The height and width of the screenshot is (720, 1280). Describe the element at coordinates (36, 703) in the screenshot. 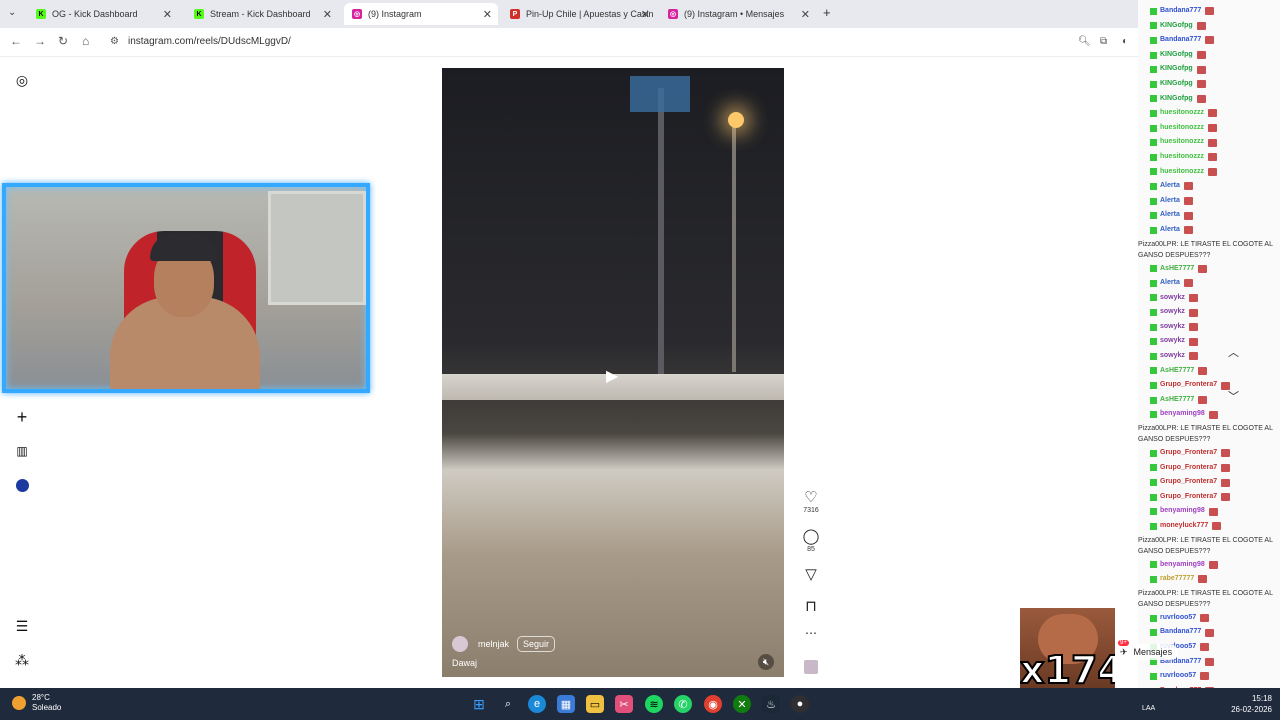

I see `weather-widget: 28°C Soleado` at that location.